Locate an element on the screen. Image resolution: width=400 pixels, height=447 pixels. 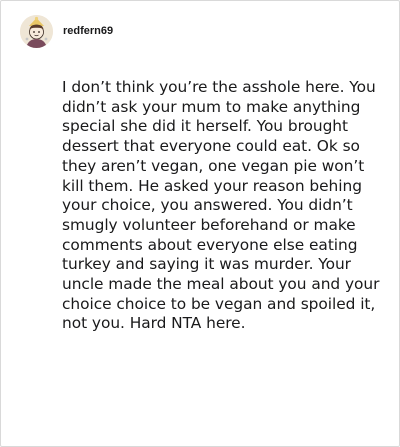
user-avatar-icon is located at coordinates (36, 31).